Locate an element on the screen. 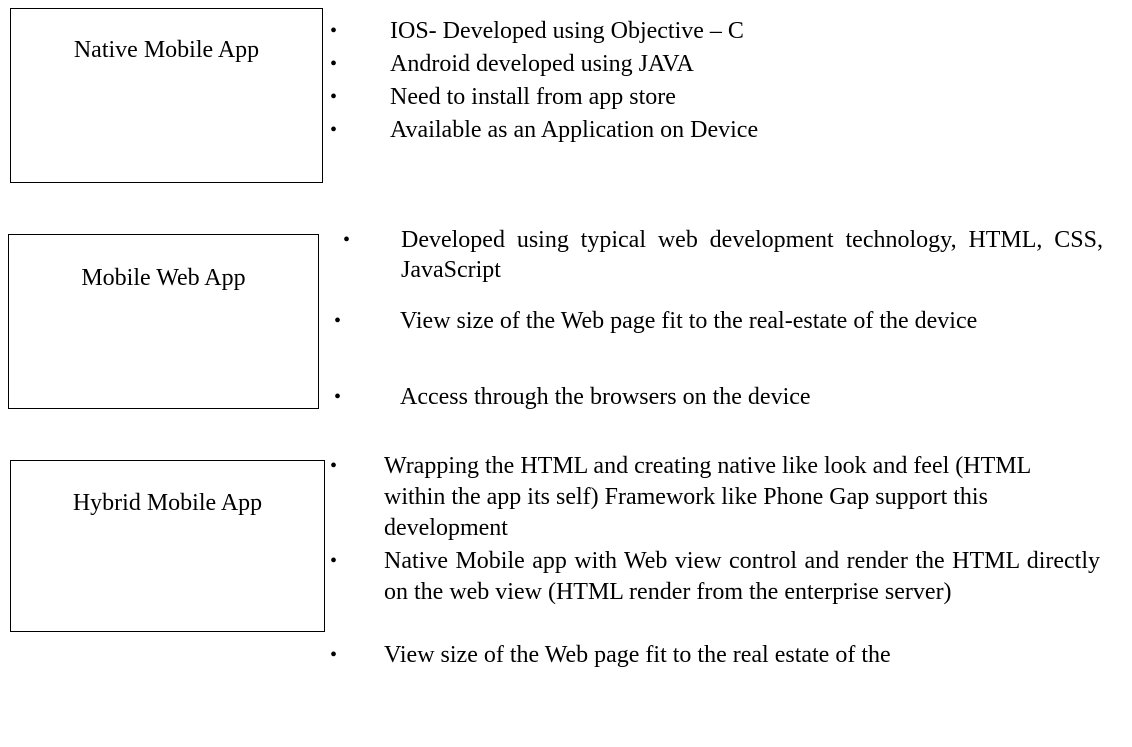 Image resolution: width=1132 pixels, height=747 pixels. native-mobile-app-box: Native Mobile App is located at coordinates (166, 95).